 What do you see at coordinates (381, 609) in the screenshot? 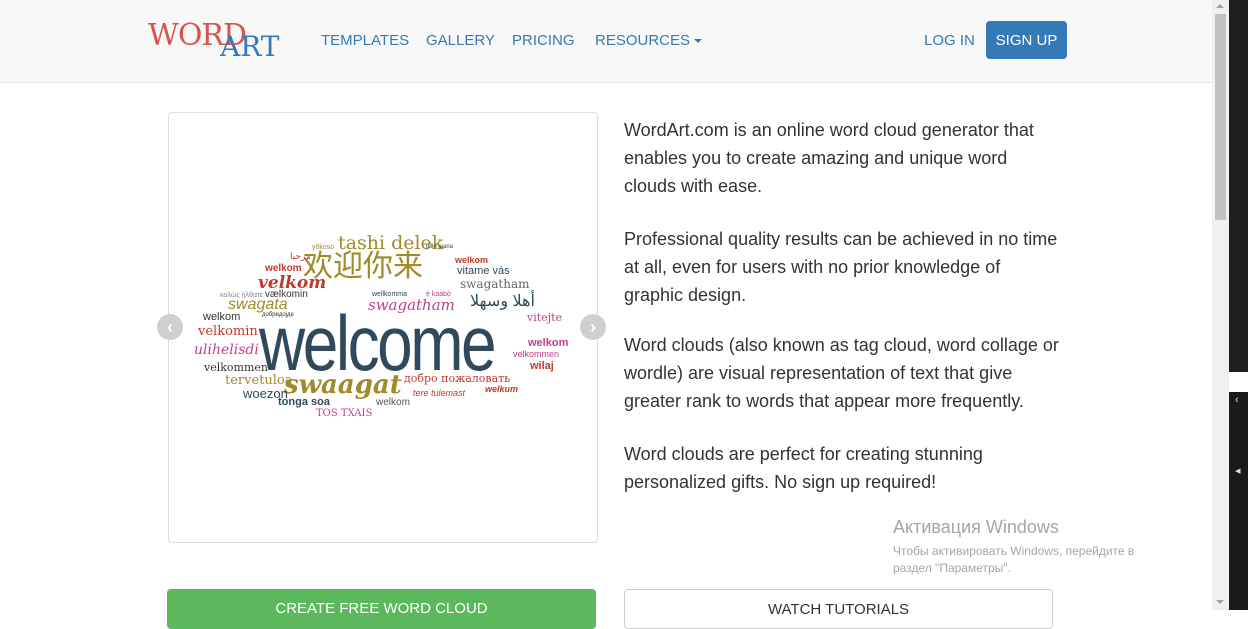
I see `create-word-cloud-button: CREATE FREE WORD CLOUD` at bounding box center [381, 609].